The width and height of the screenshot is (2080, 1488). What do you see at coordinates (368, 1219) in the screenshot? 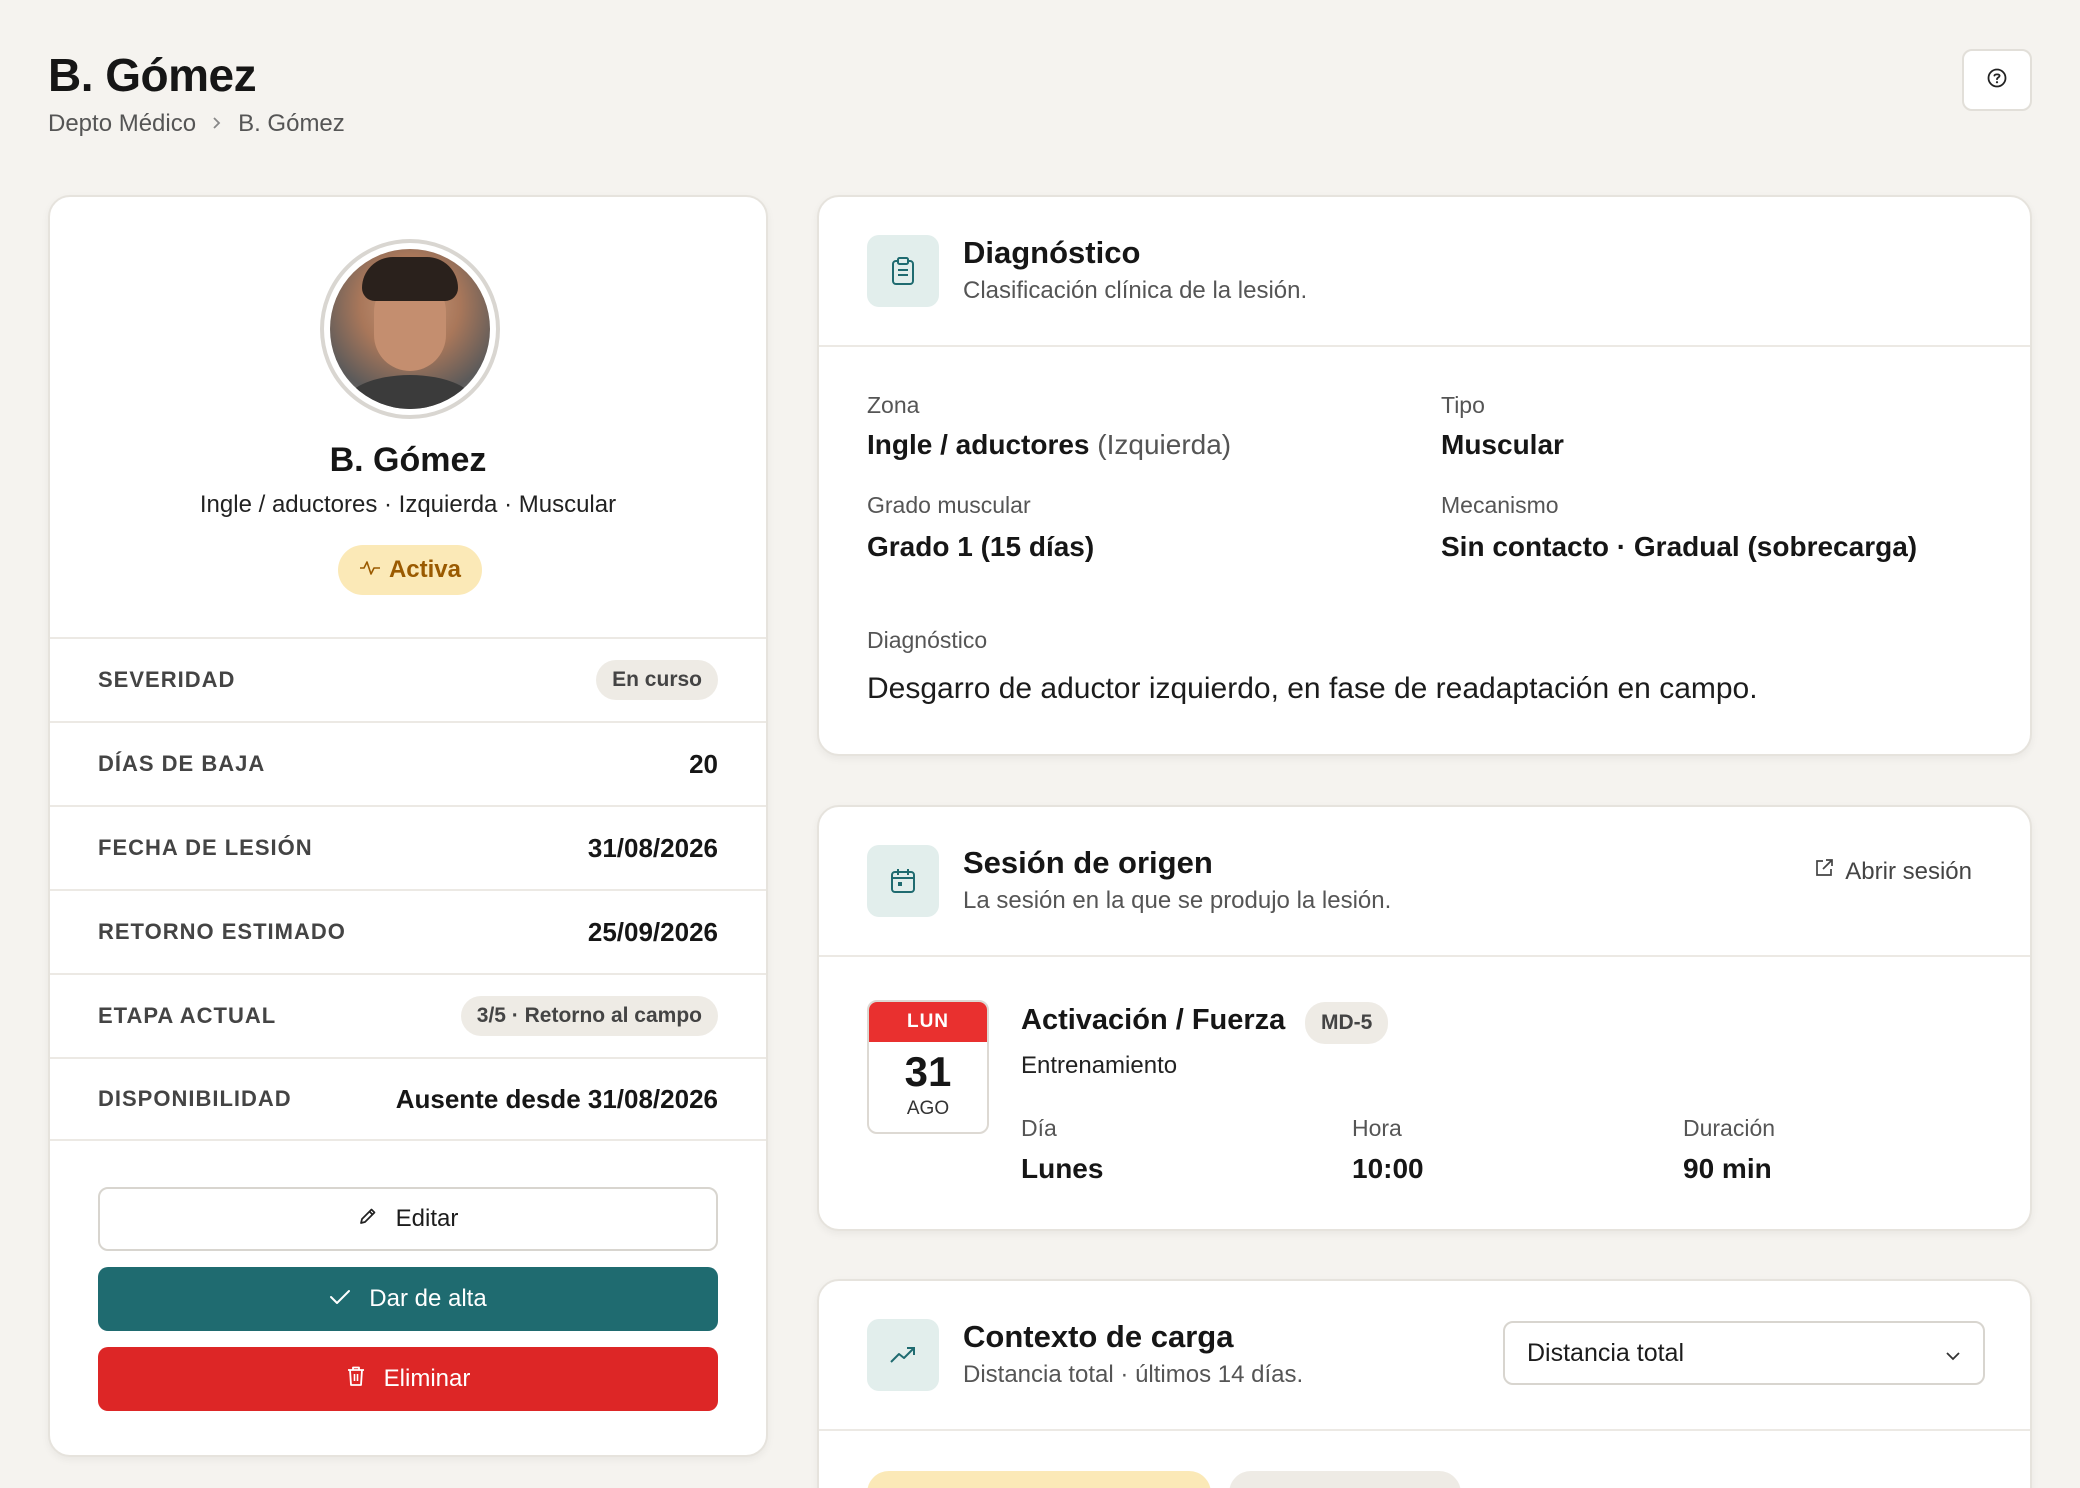
I see `pencil-icon` at bounding box center [368, 1219].